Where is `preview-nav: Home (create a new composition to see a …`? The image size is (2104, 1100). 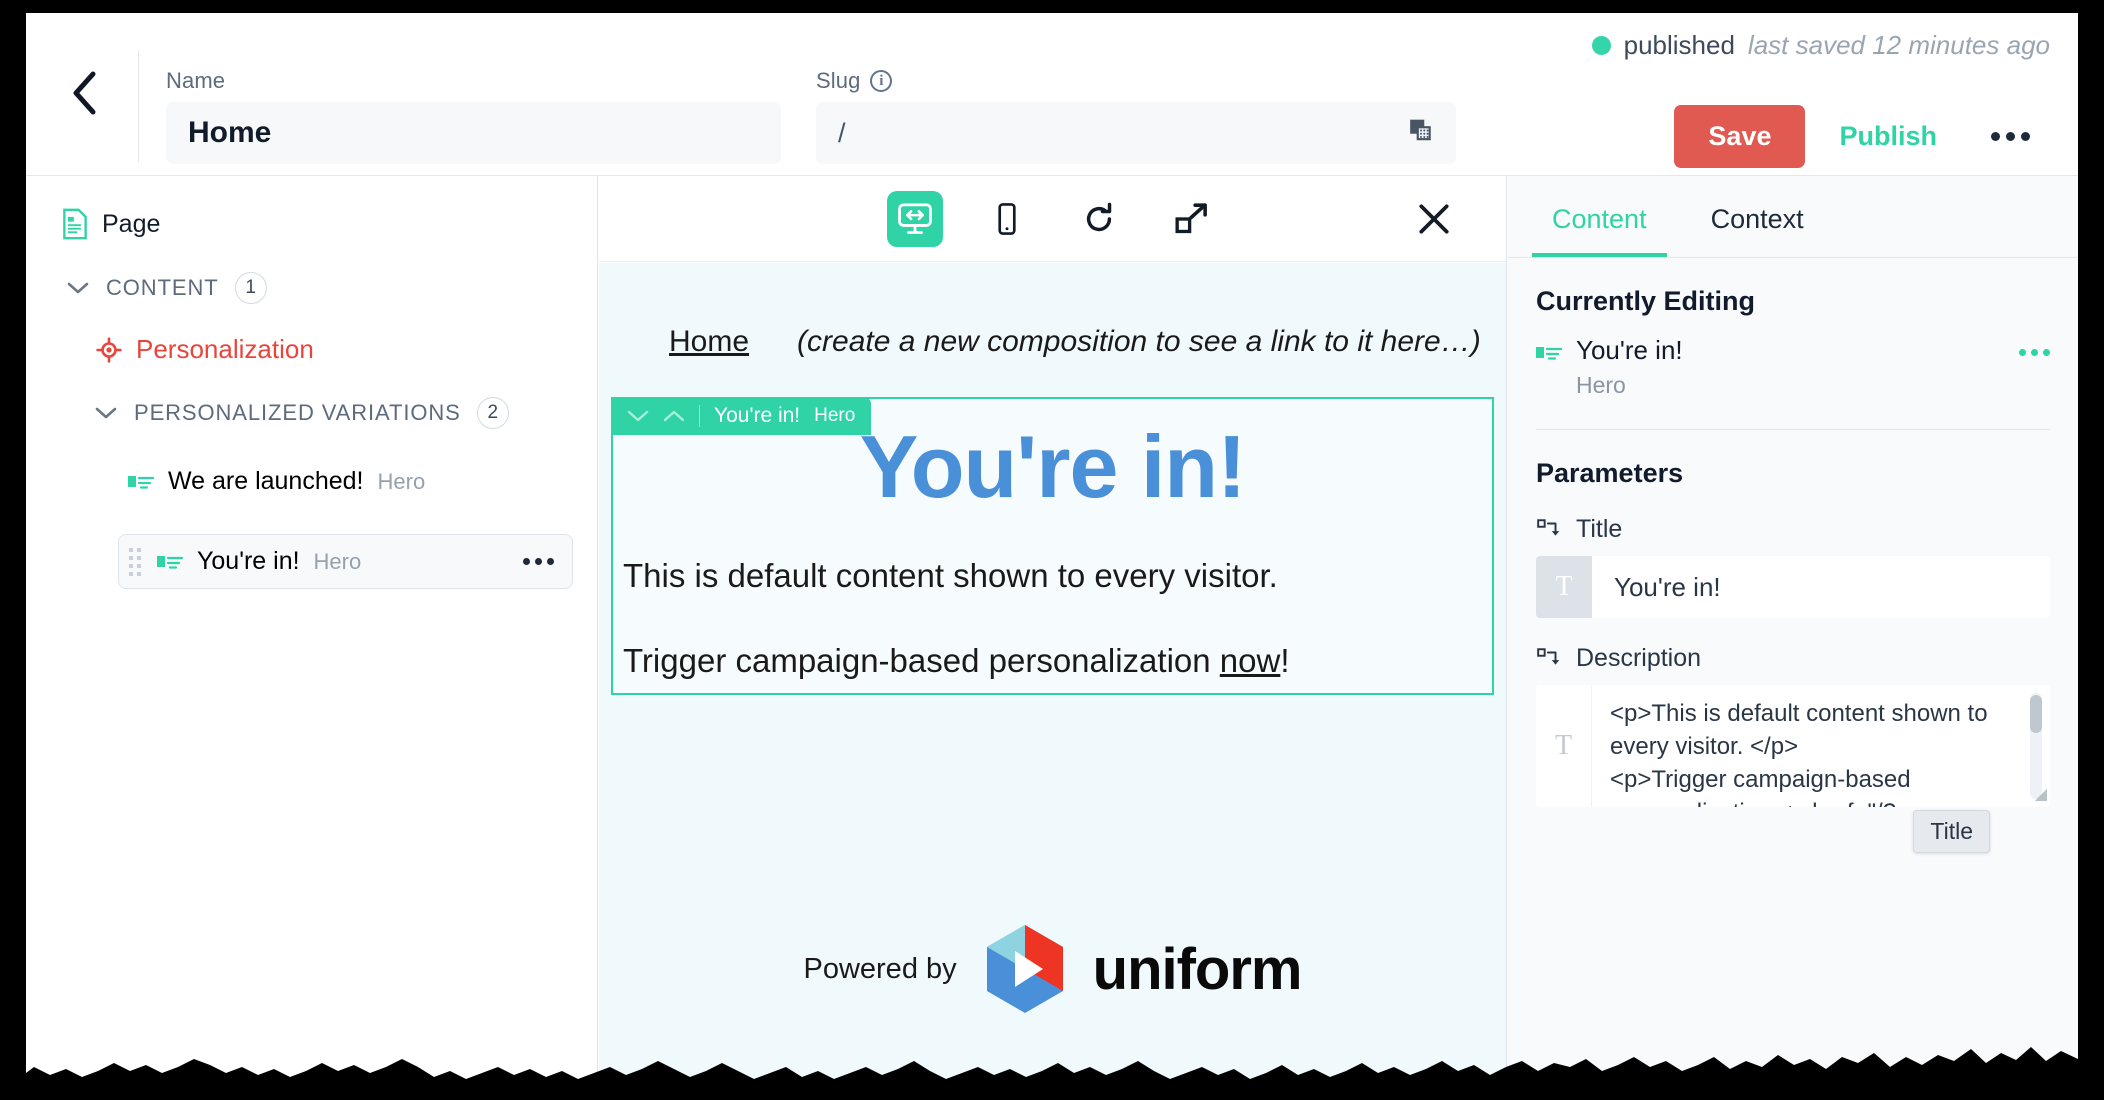
preview-nav: Home (create a new composition to see a … is located at coordinates (1052, 311).